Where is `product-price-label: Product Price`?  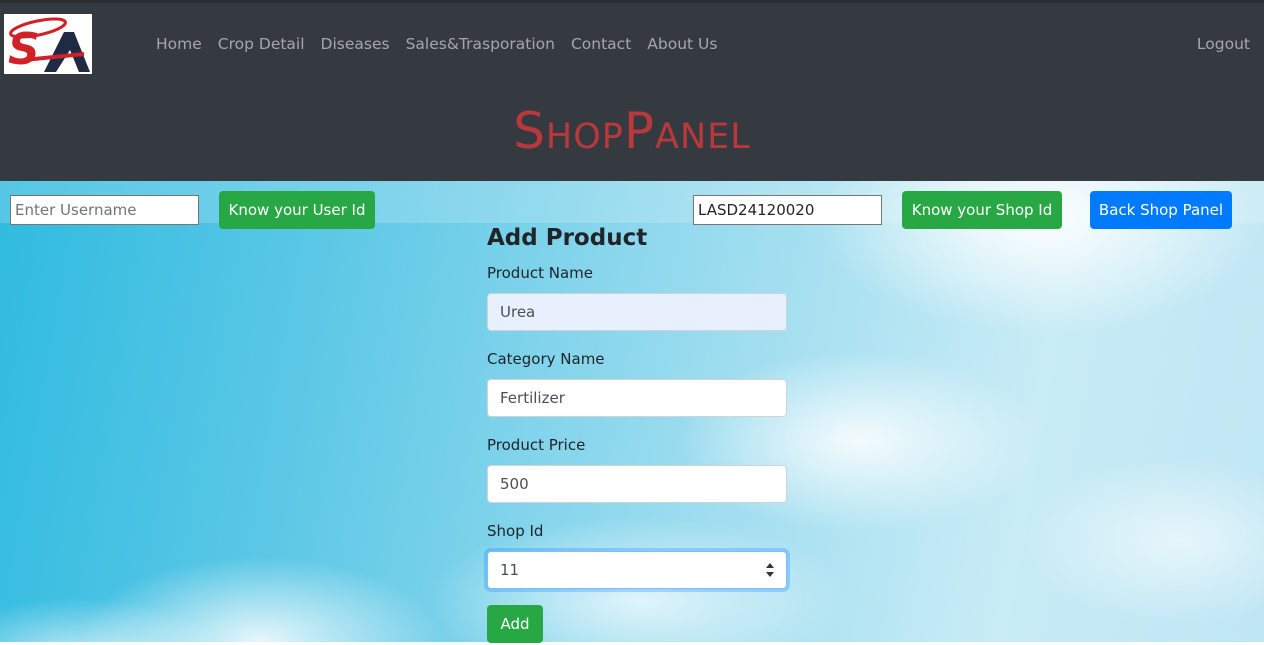
product-price-label: Product Price is located at coordinates (536, 445).